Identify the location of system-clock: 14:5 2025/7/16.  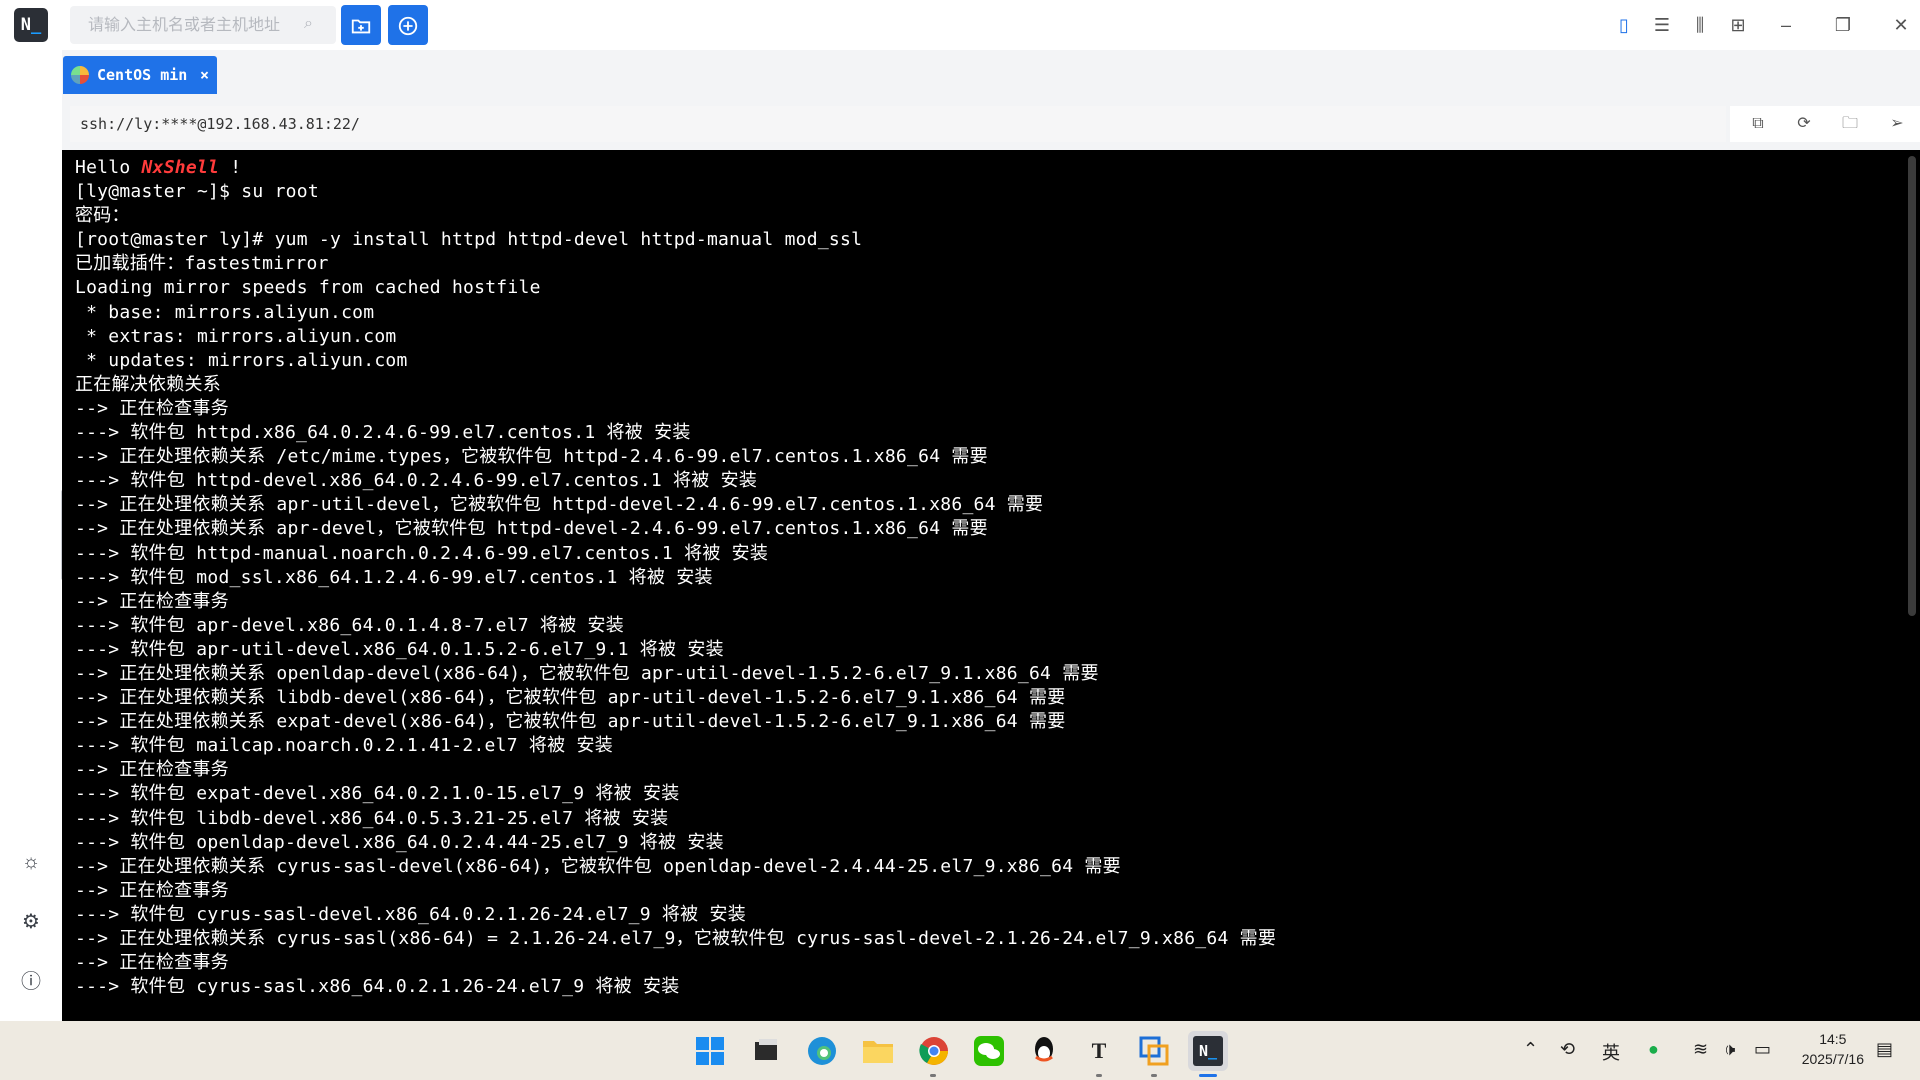
(1833, 1049).